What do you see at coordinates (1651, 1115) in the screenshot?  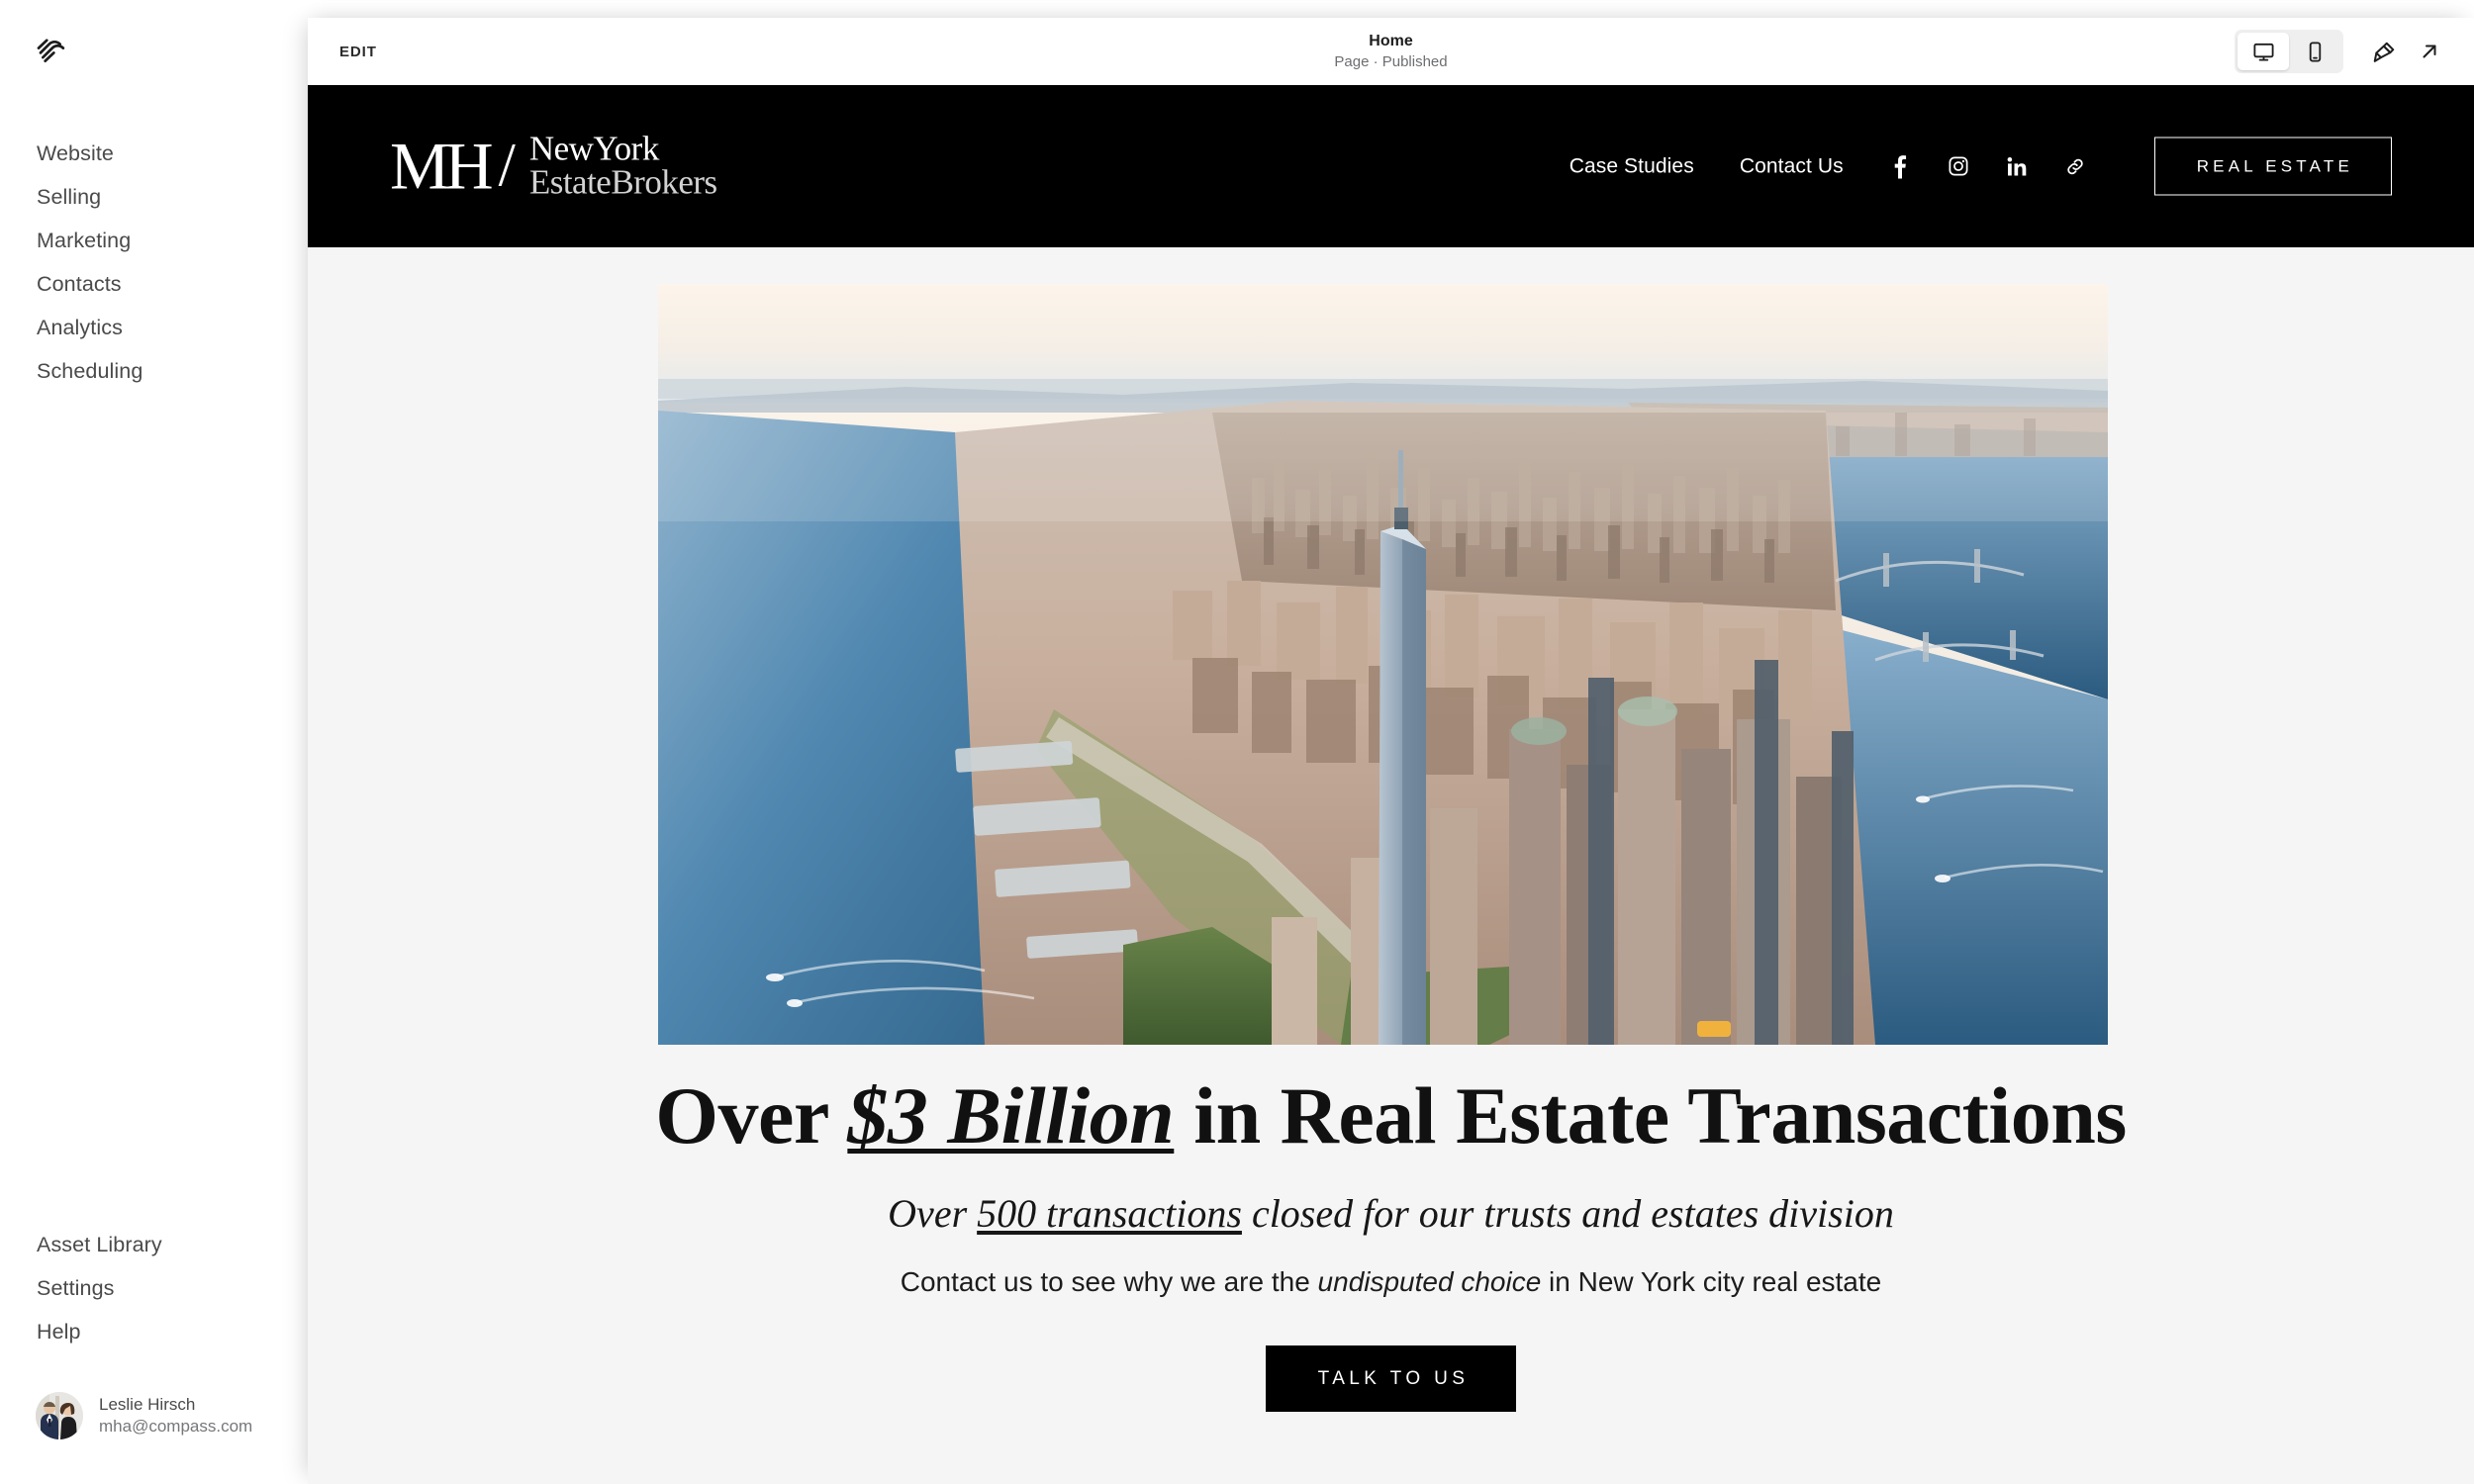 I see `headline-part-2: in Real Estate Transactions` at bounding box center [1651, 1115].